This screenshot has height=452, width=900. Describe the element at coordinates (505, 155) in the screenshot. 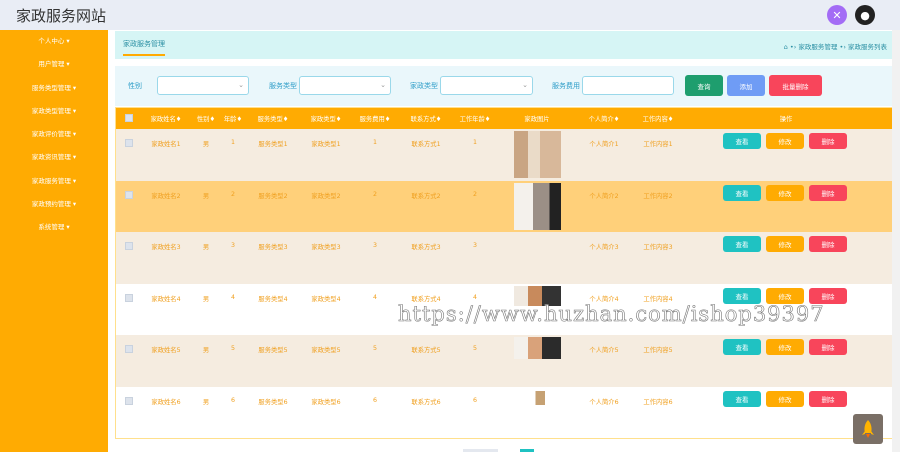

I see `table-row: 家政姓名1 男 1 服务类型1 家政类型1 1 联系方式1 1 个人简介1 工作内容1 查看 修改 删除` at that location.